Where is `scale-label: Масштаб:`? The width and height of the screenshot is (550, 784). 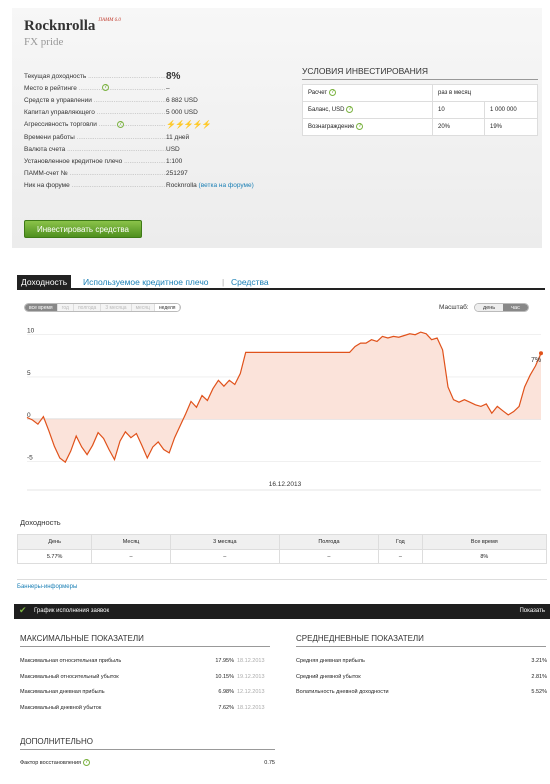 scale-label: Масштаб: is located at coordinates (454, 307).